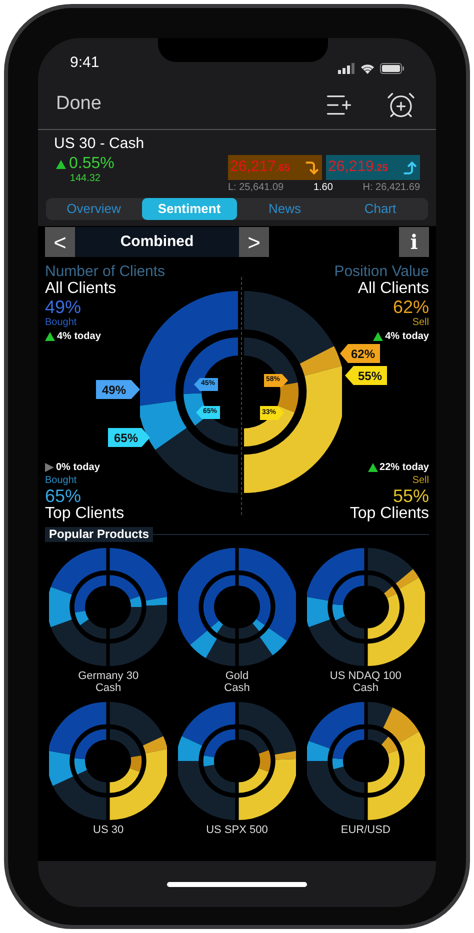  What do you see at coordinates (410, 307) in the screenshot?
I see `percent-value: 62%` at bounding box center [410, 307].